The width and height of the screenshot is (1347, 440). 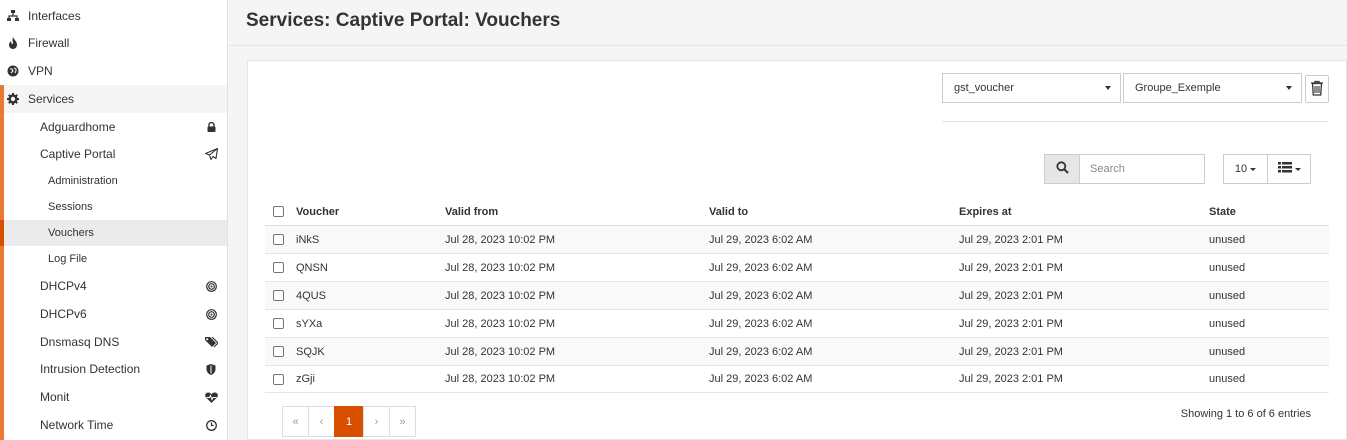 I want to click on fire-icon, so click(x=13, y=43).